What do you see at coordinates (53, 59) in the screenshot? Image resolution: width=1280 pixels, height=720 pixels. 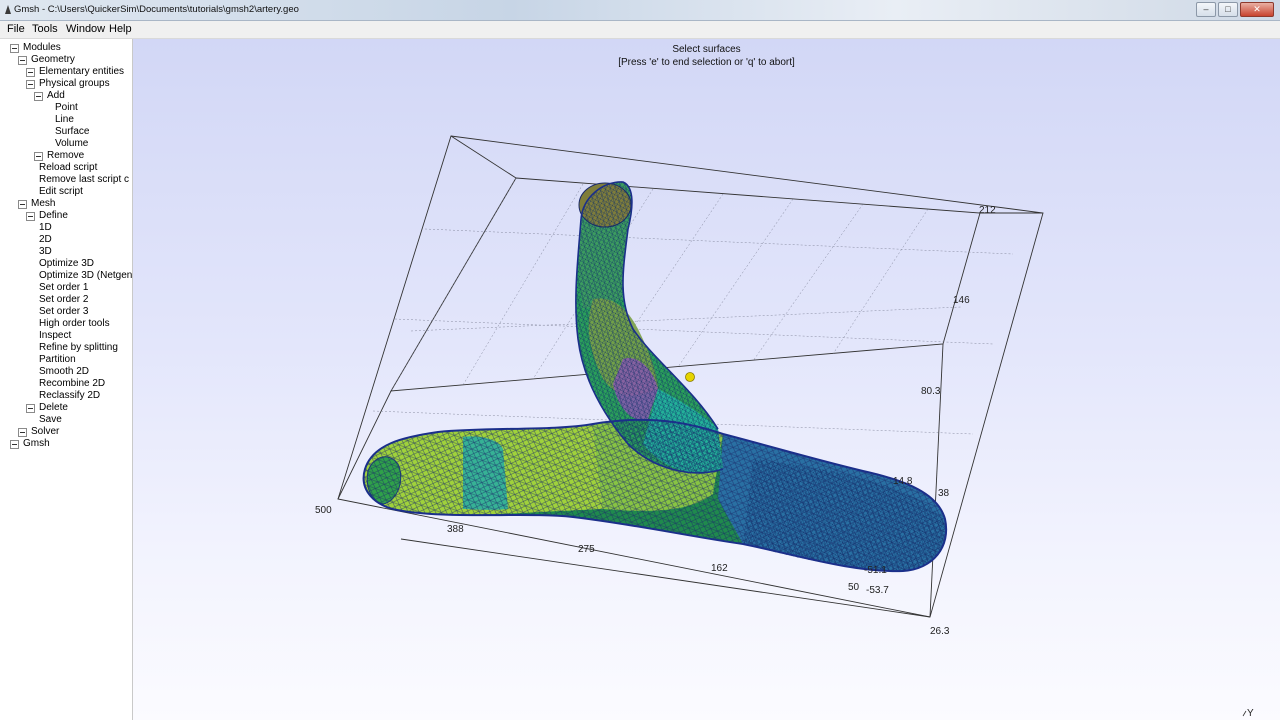 I see `tree-label: Geometry` at bounding box center [53, 59].